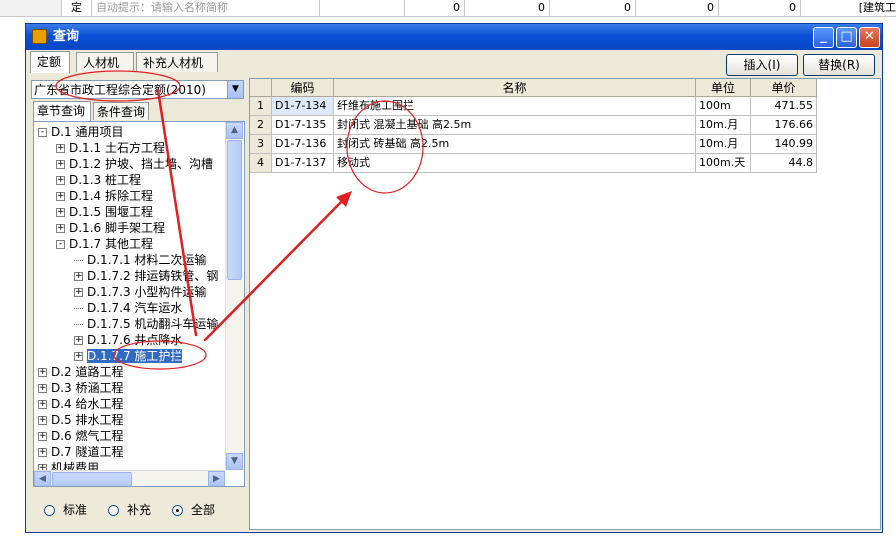 This screenshot has width=896, height=543. I want to click on tree-node: D.1.7.1 材料二次运输, so click(140, 260).